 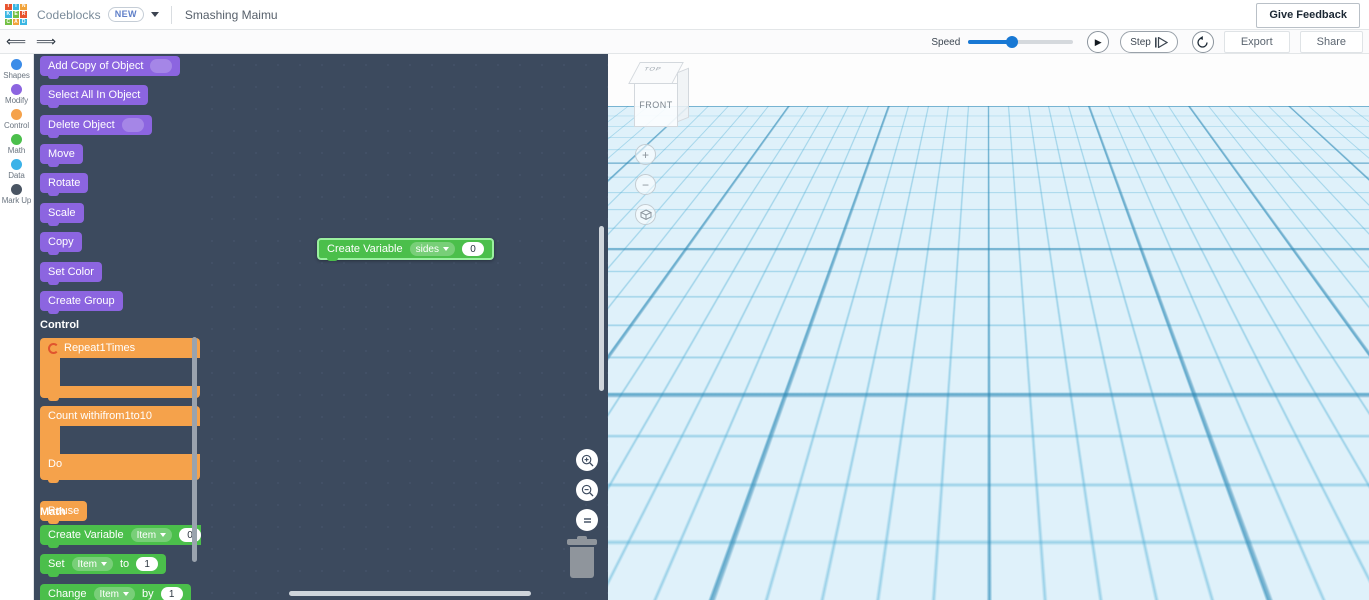 I want to click on canvas-zoom-fit-button, so click(x=587, y=520).